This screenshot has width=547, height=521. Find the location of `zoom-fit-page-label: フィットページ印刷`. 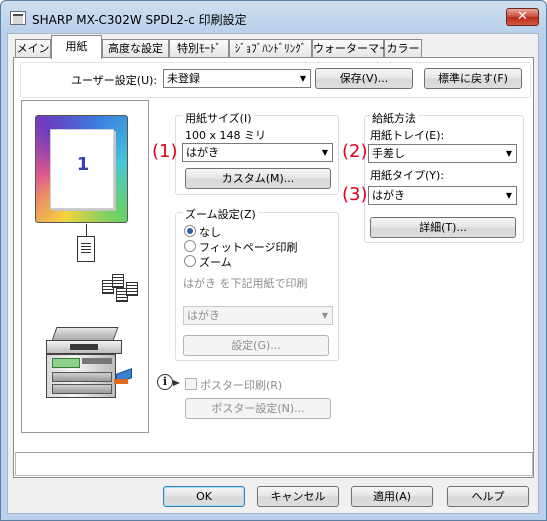

zoom-fit-page-label: フィットページ印刷 is located at coordinates (248, 247).